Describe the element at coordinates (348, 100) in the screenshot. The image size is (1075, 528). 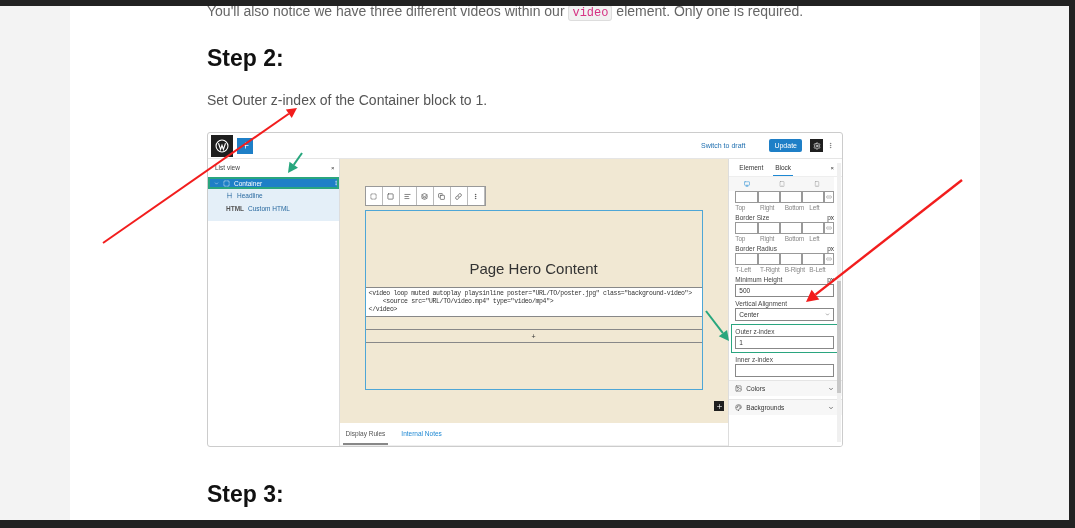
I see `paragraph: Set Outer z-index of the Container block to 1.` at that location.